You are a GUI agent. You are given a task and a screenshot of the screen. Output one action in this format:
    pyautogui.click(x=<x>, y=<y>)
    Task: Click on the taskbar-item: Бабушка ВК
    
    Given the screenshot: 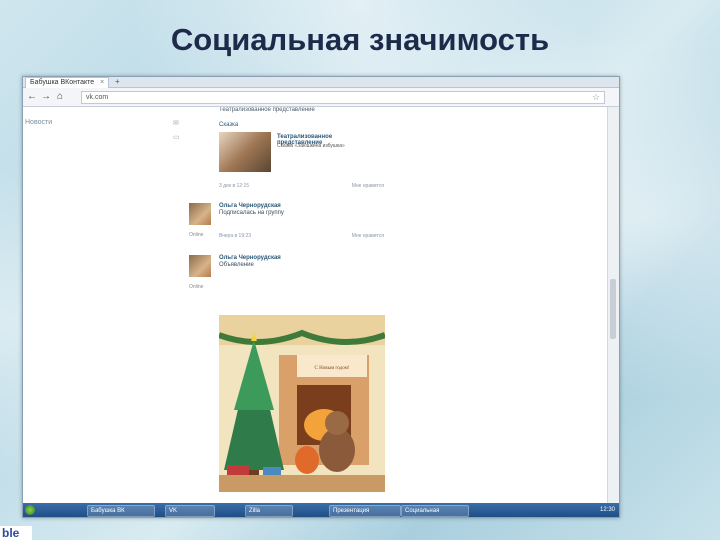 What is the action you would take?
    pyautogui.click(x=121, y=511)
    